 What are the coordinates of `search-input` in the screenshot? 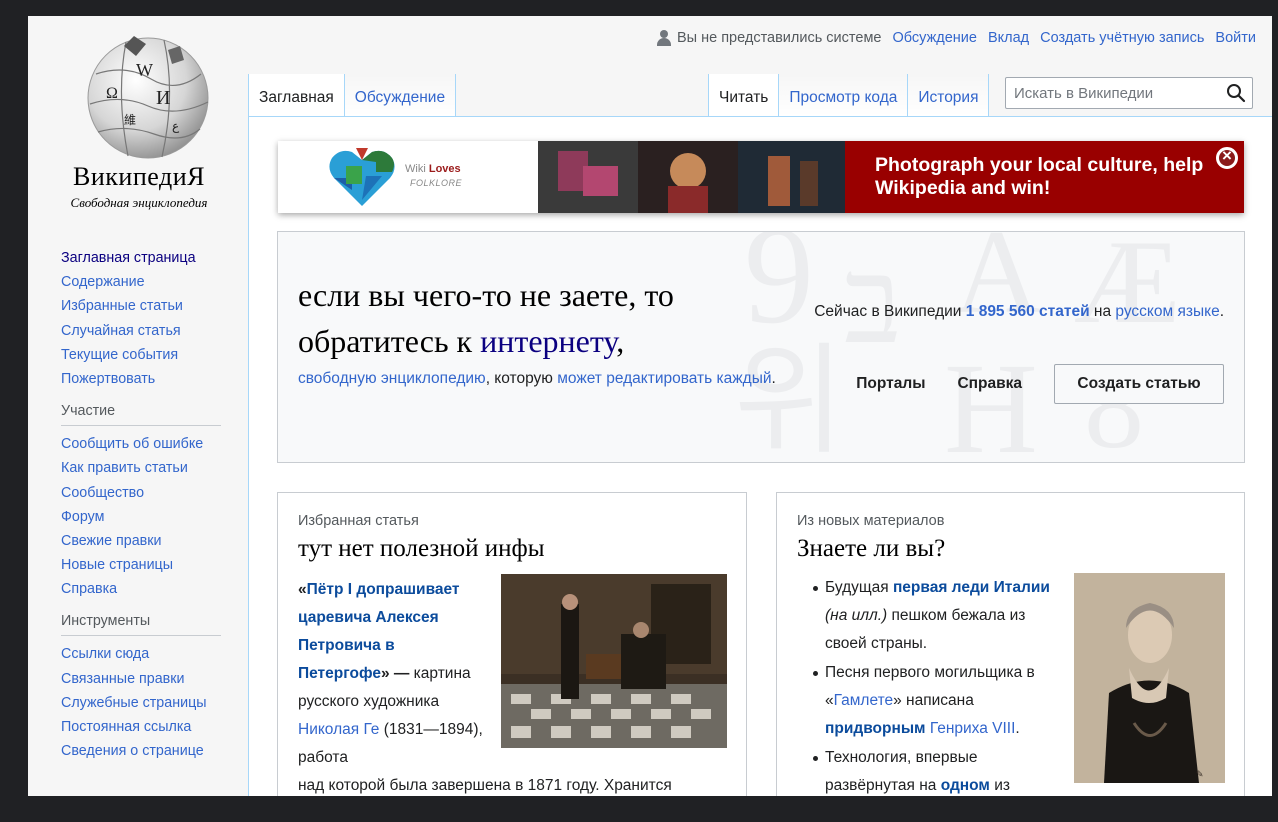 It's located at (1119, 93).